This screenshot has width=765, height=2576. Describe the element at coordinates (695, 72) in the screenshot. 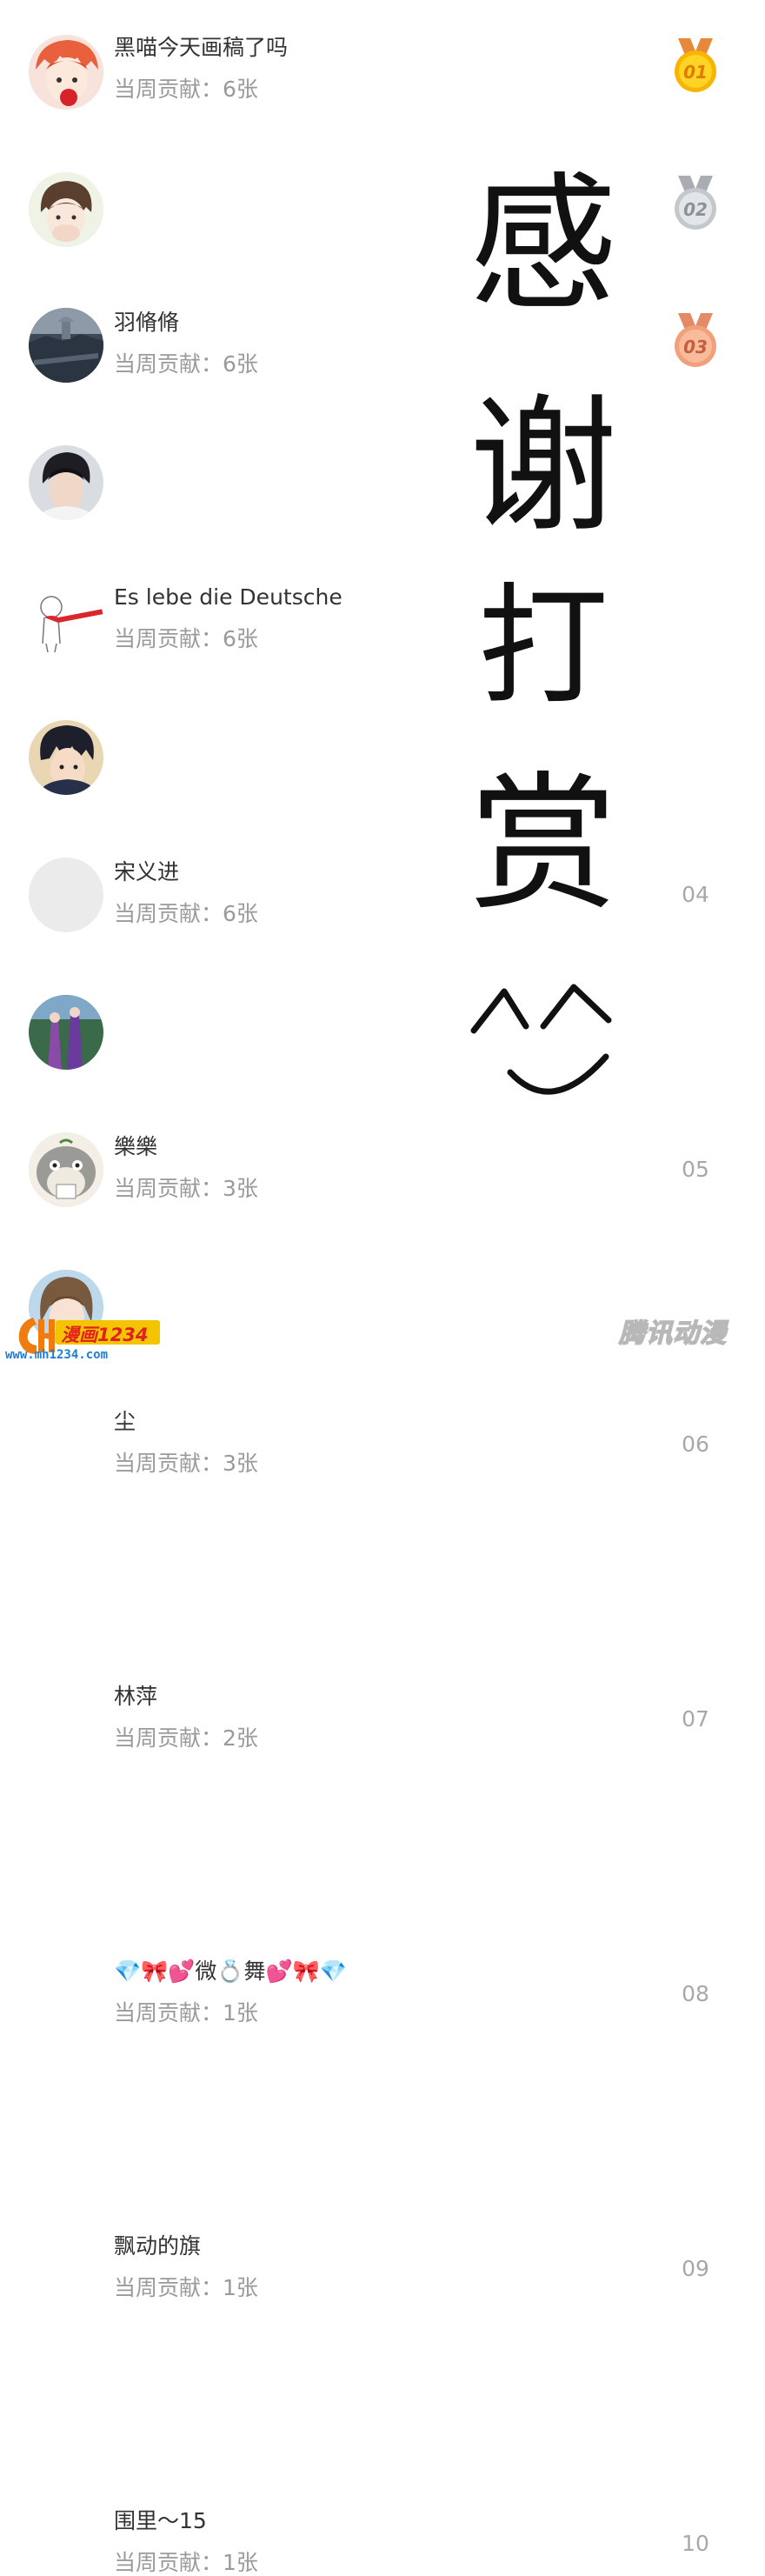

I see `svg-text: 01` at that location.